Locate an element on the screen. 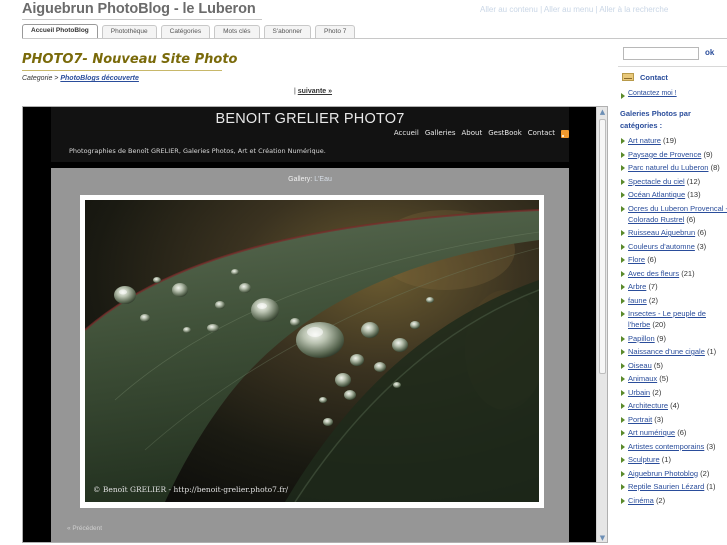 The width and height of the screenshot is (727, 545). category-item: Art numérique (6) is located at coordinates (674, 432).